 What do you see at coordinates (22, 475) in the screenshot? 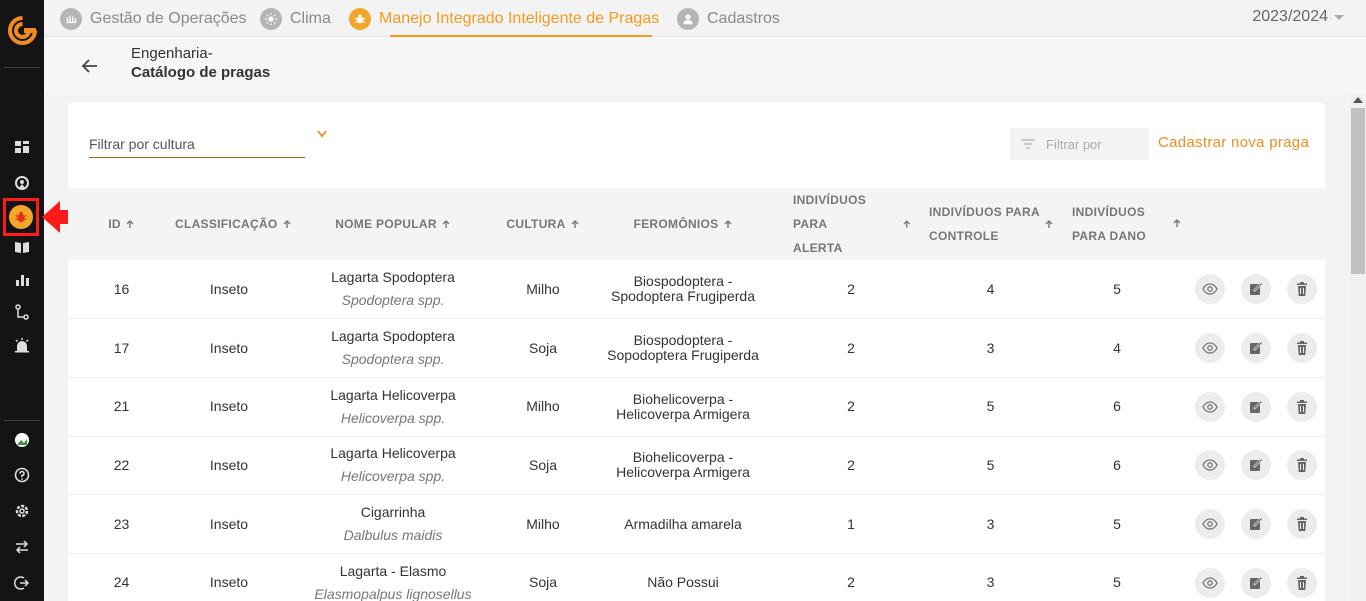
I see `help-icon` at bounding box center [22, 475].